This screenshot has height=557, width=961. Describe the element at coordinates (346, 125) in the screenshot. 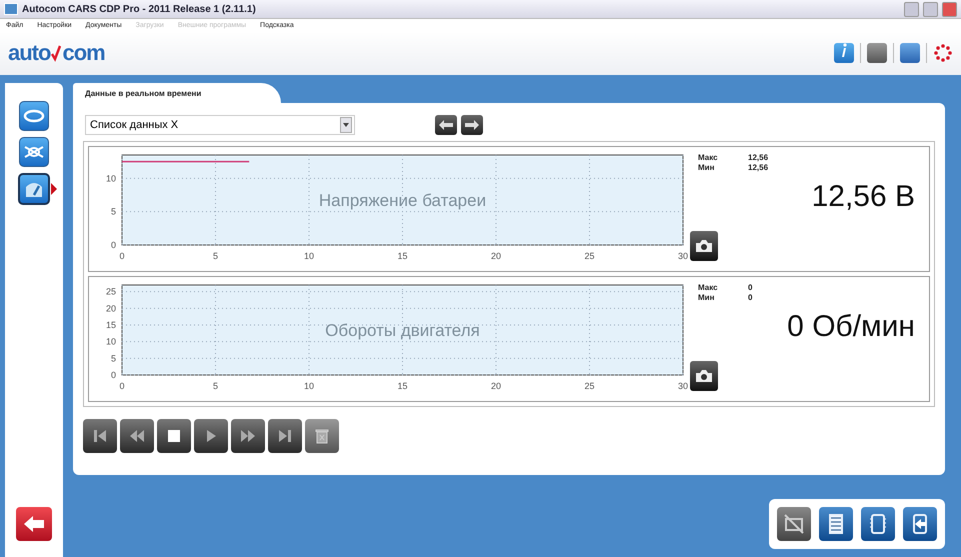

I see `caret-icon` at that location.